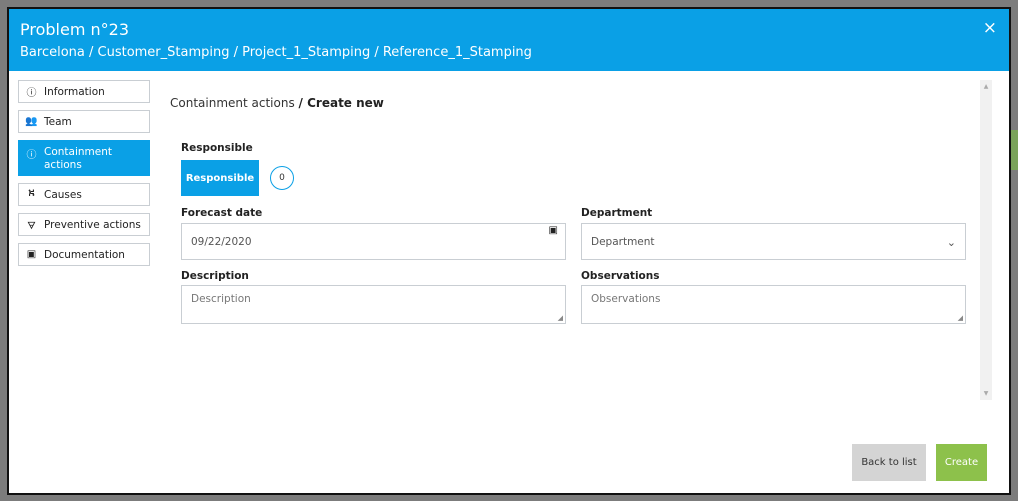 The image size is (1018, 501). What do you see at coordinates (220, 178) in the screenshot?
I see `responsible-button: Responsible` at bounding box center [220, 178].